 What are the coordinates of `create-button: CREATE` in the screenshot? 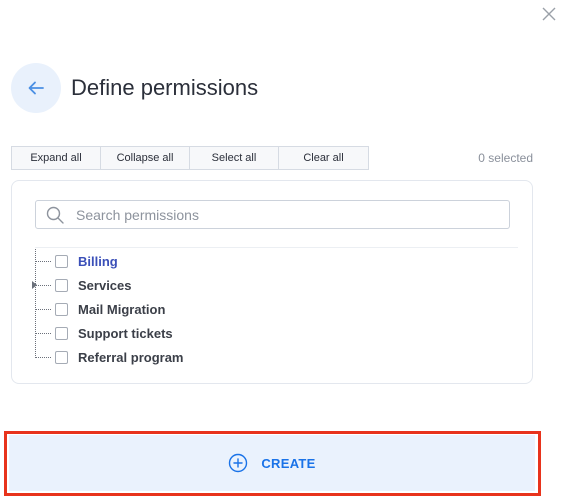 It's located at (272, 463).